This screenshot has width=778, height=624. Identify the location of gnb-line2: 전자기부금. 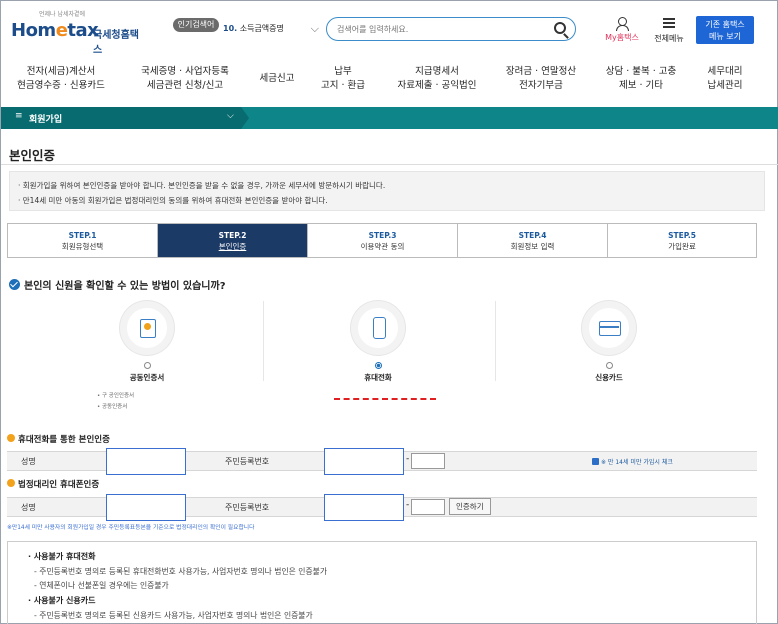
(541, 85).